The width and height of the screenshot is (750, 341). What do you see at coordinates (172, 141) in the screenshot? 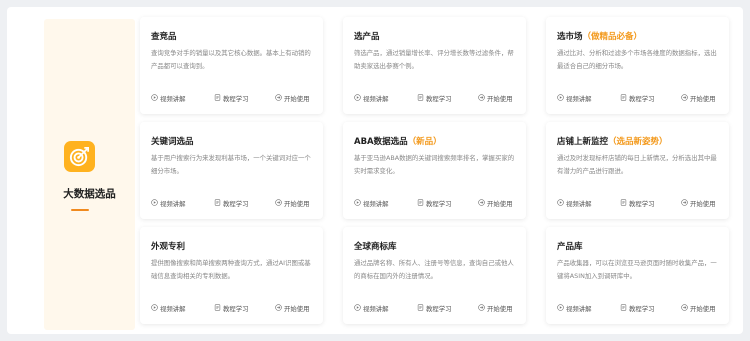
I see `card-title: 关键词选品` at bounding box center [172, 141].